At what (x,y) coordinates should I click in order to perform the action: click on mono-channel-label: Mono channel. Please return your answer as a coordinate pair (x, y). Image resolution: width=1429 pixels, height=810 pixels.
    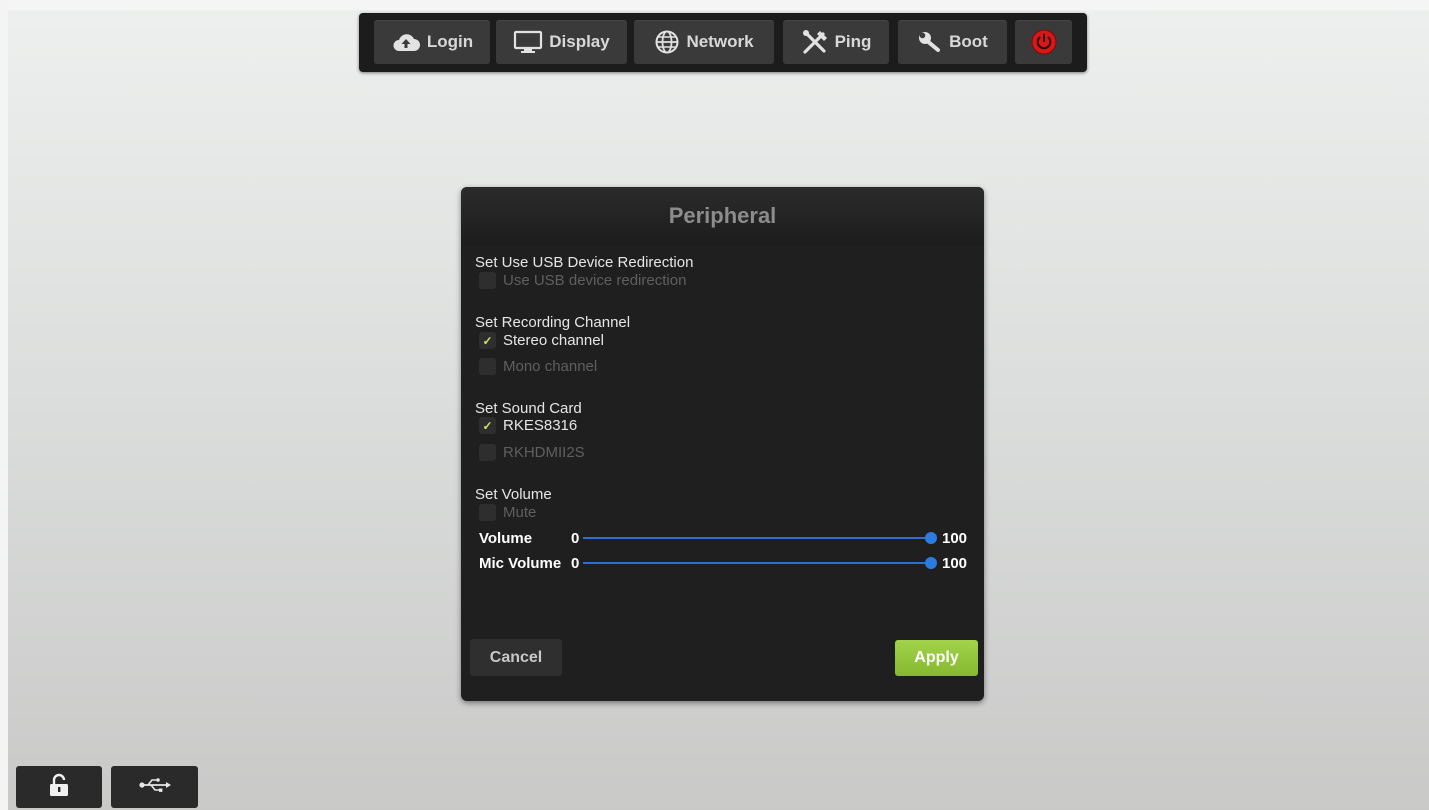
    Looking at the image, I should click on (550, 366).